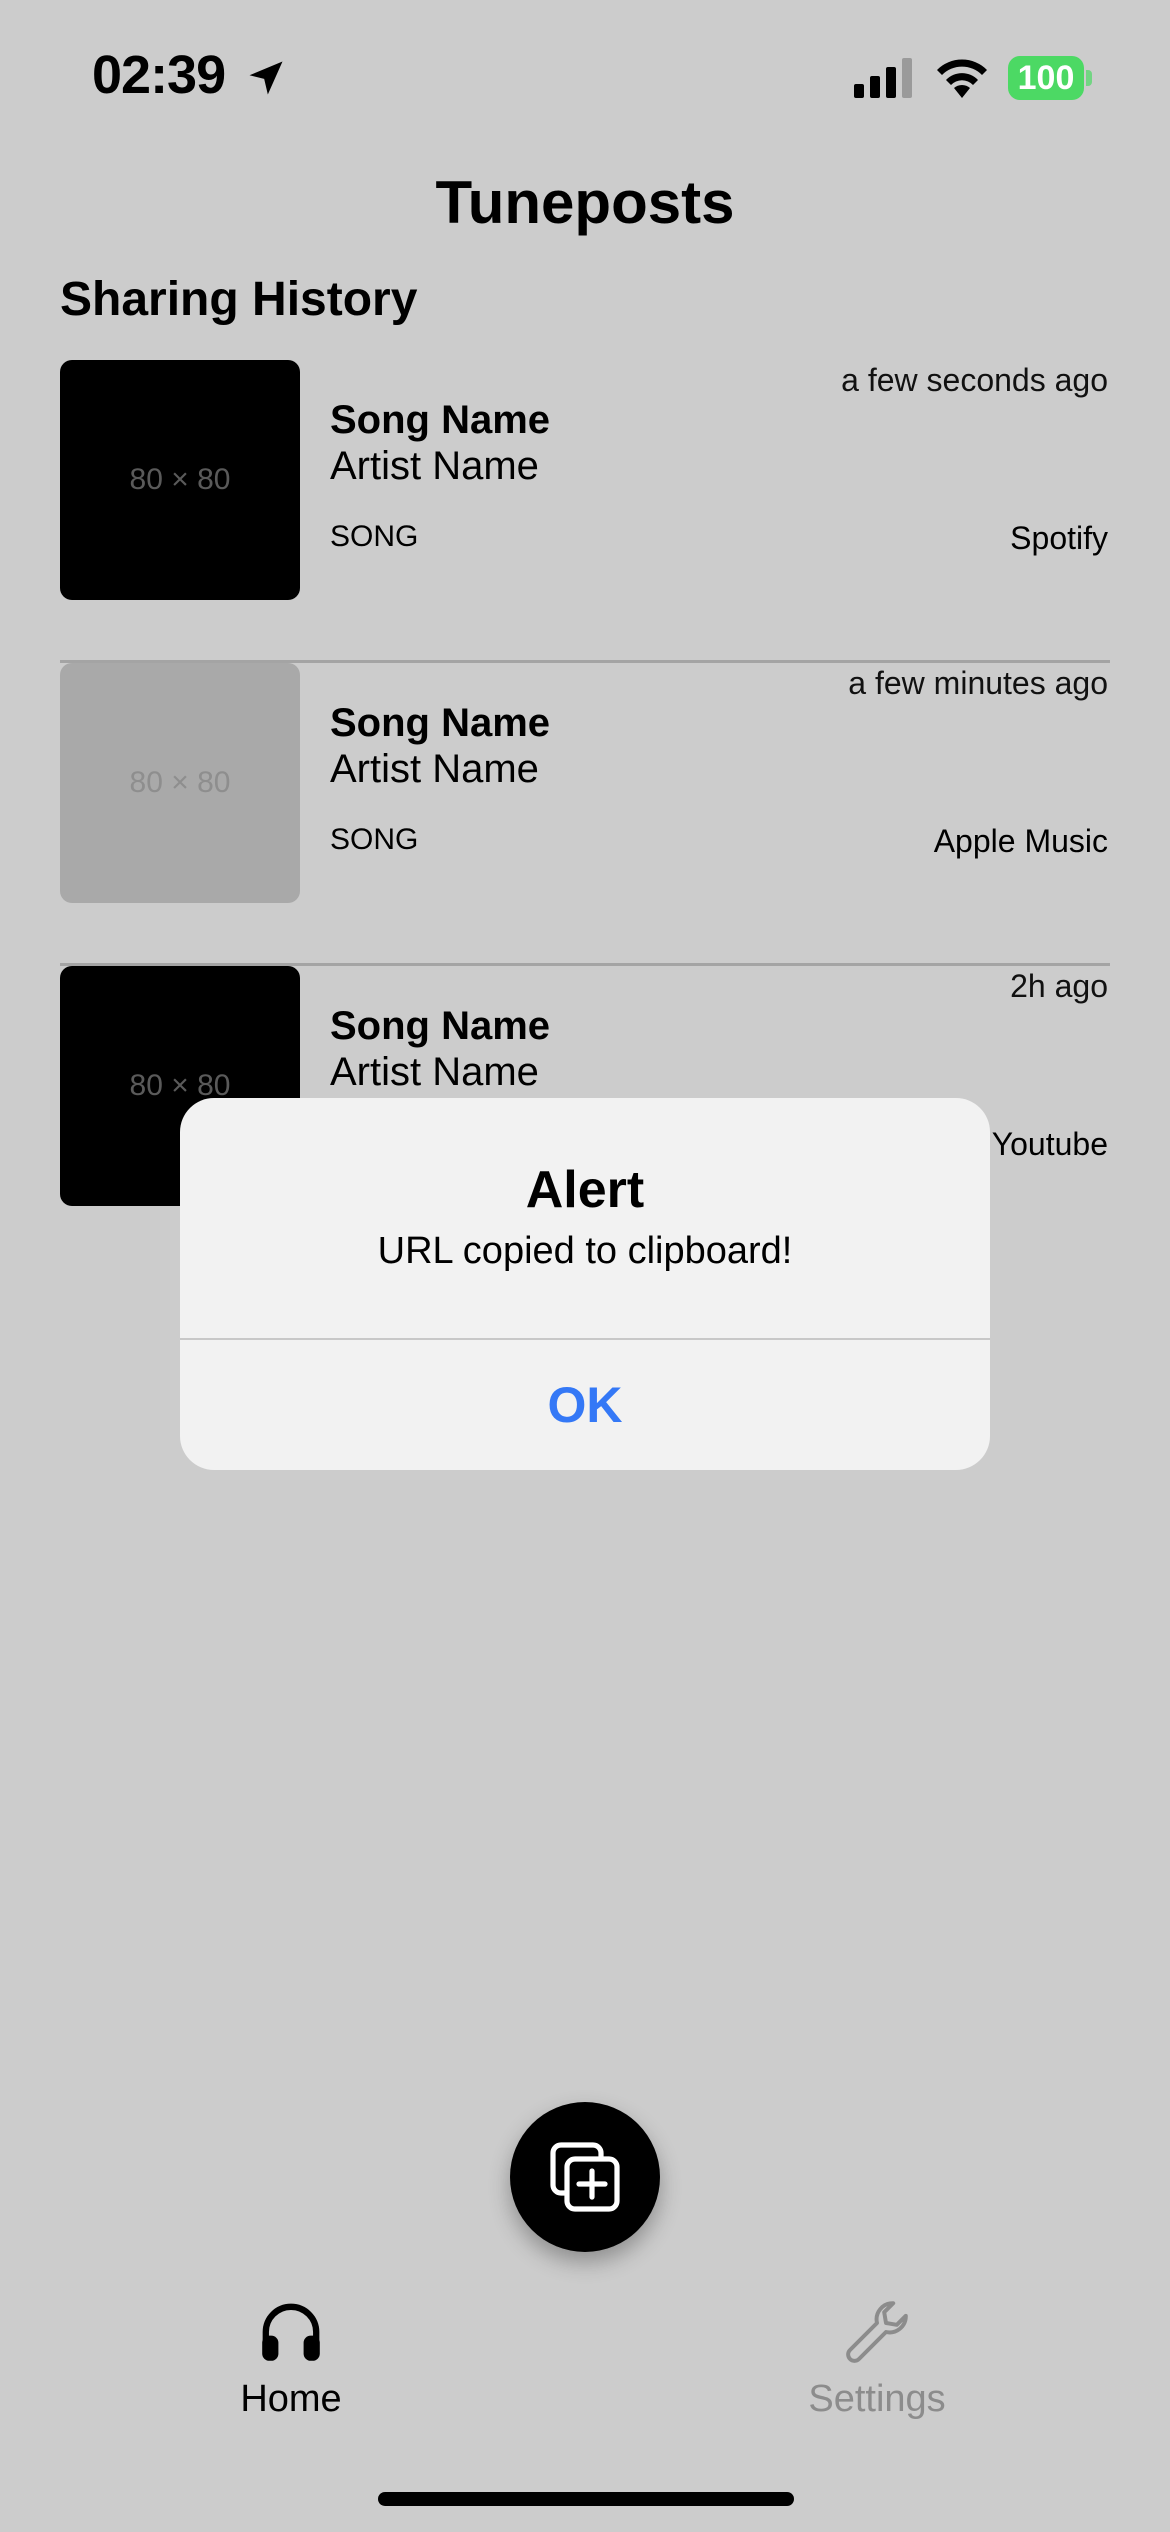 The width and height of the screenshot is (1170, 2532). I want to click on tab-home-label: Home, so click(291, 2399).